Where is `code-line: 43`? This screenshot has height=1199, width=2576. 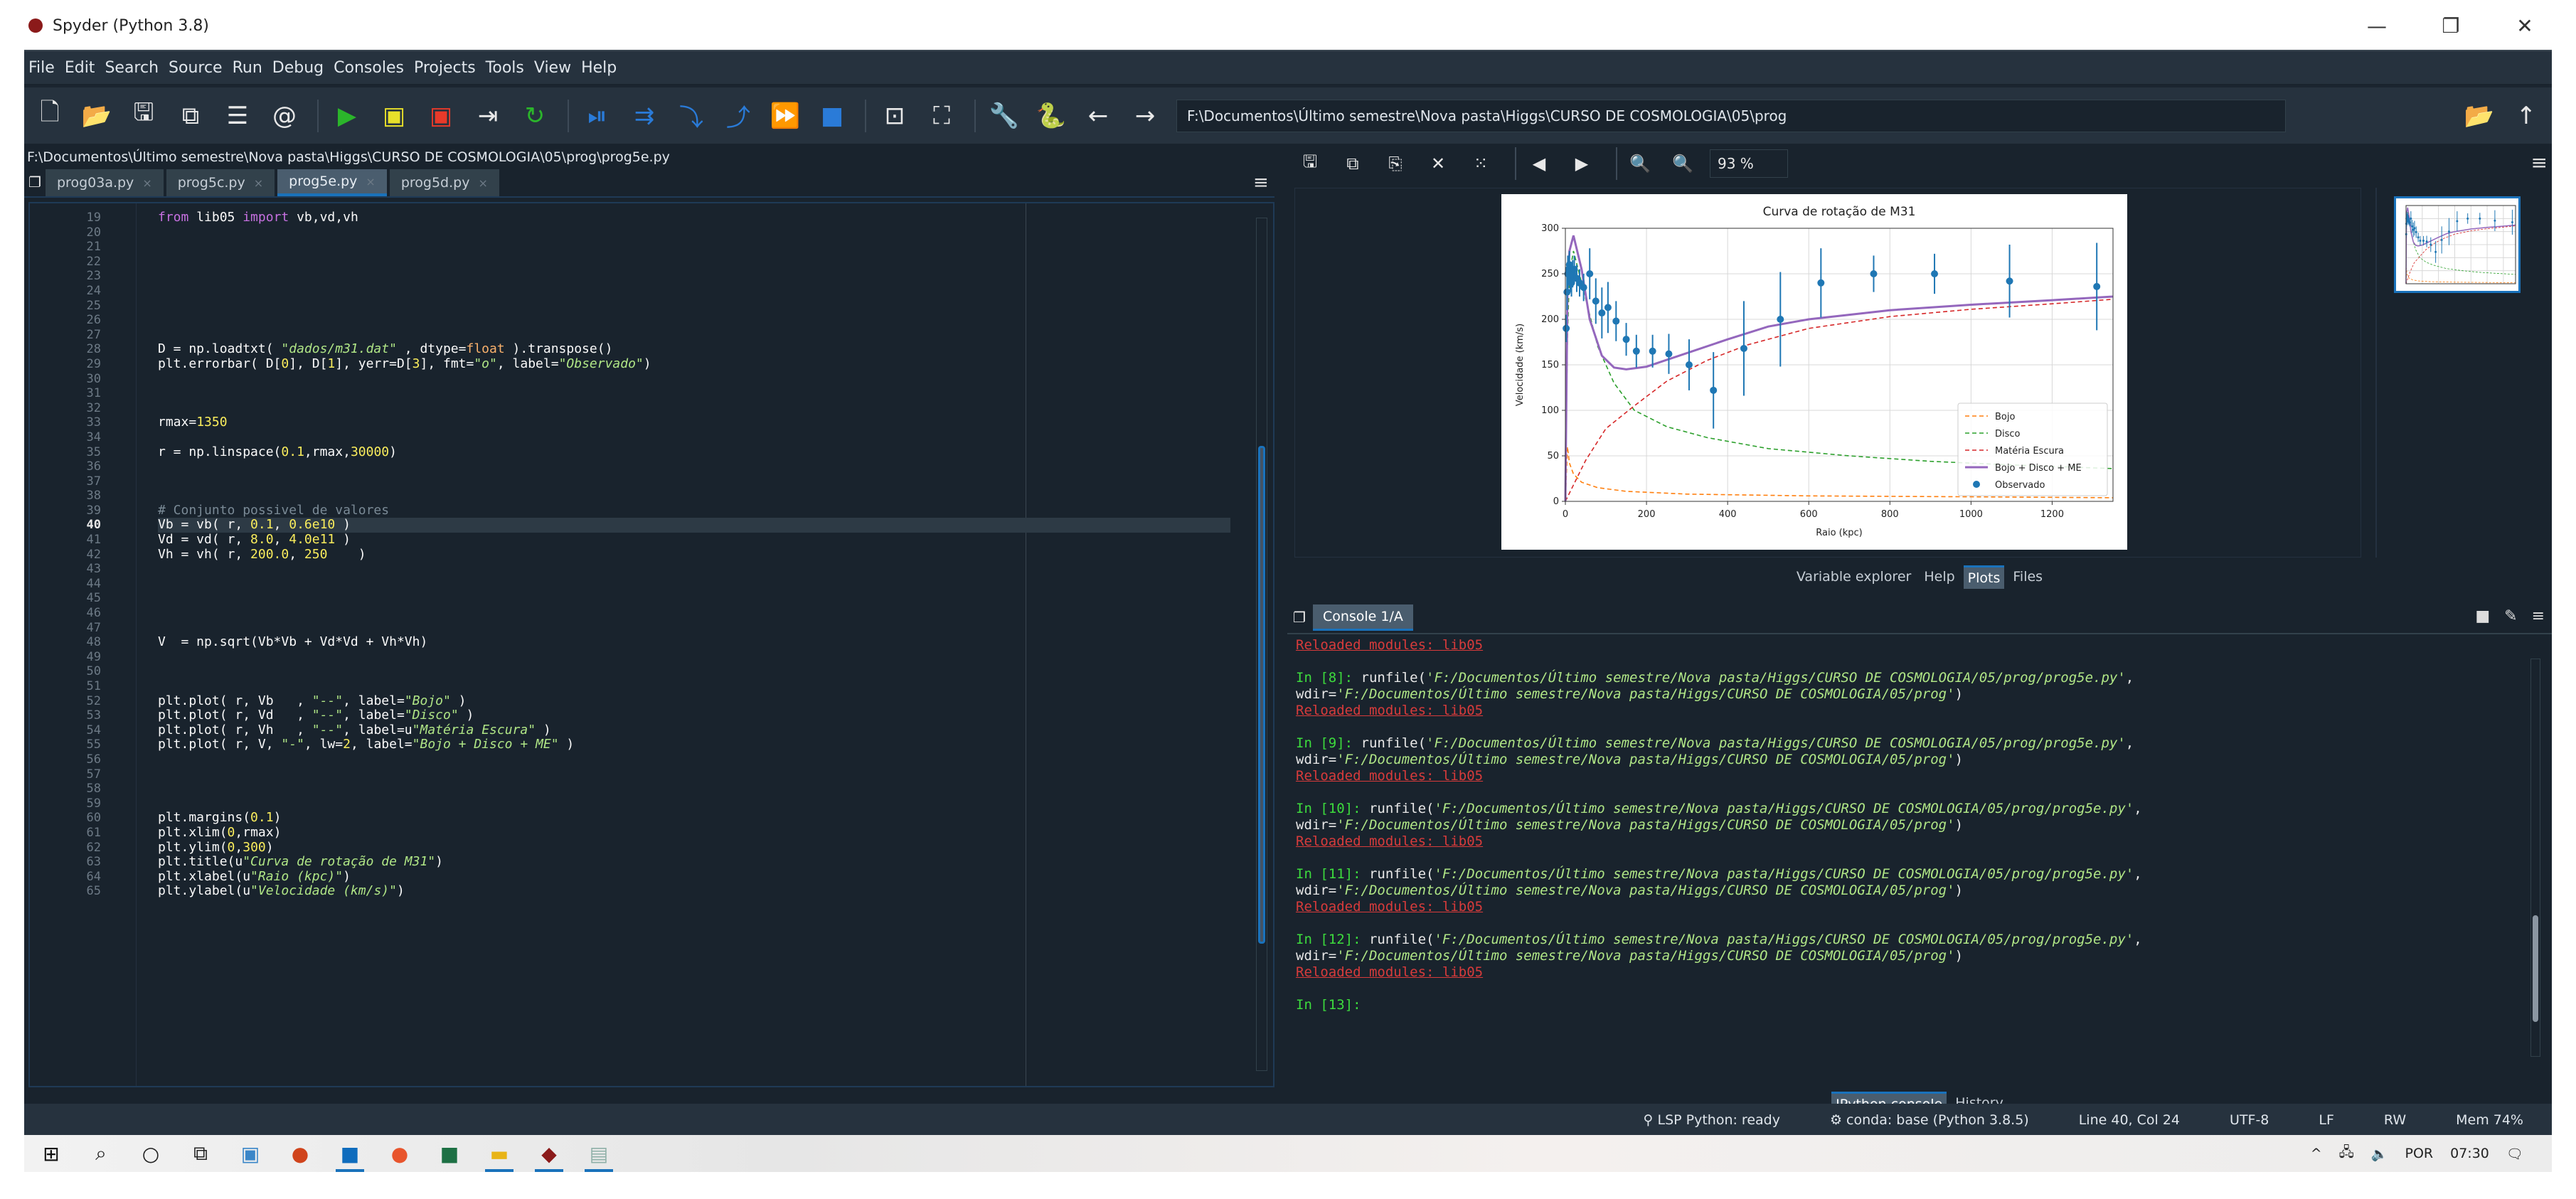
code-line: 43 is located at coordinates (658, 569).